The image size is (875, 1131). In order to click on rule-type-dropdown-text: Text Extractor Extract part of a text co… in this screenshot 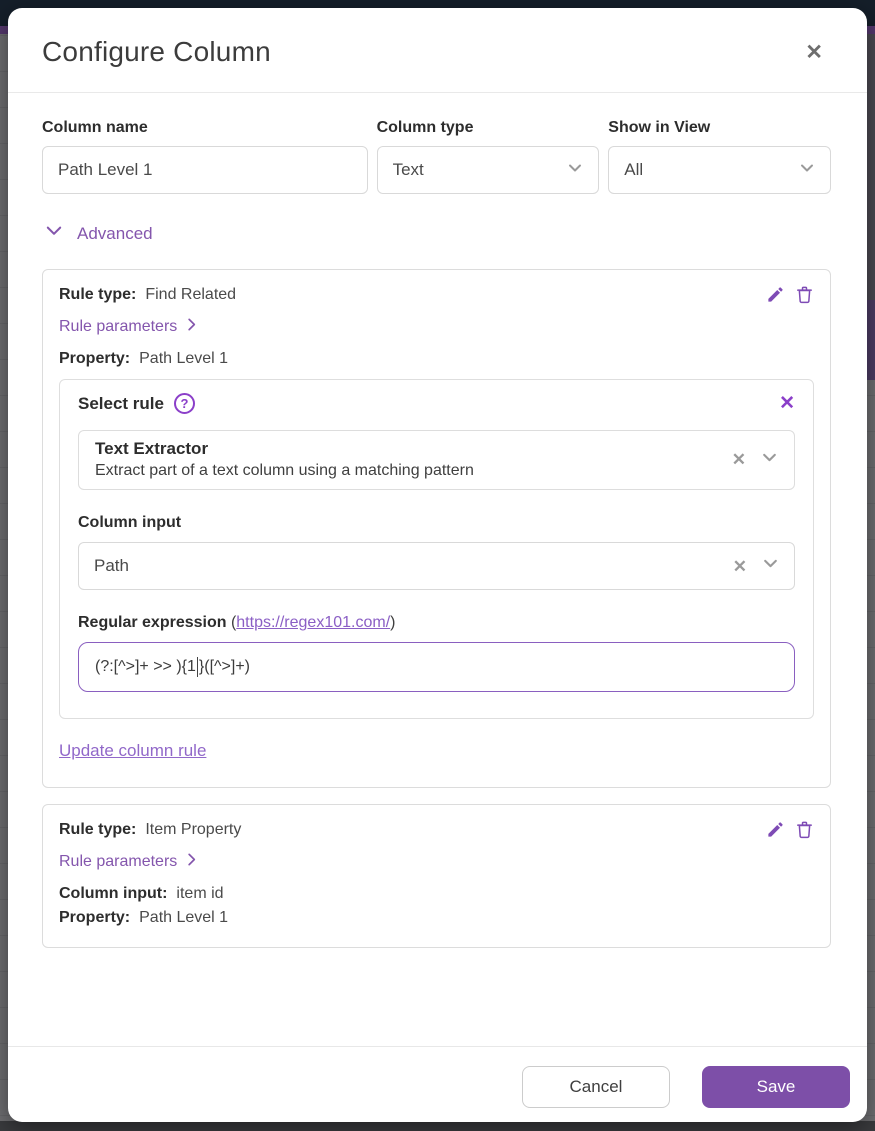, I will do `click(284, 459)`.